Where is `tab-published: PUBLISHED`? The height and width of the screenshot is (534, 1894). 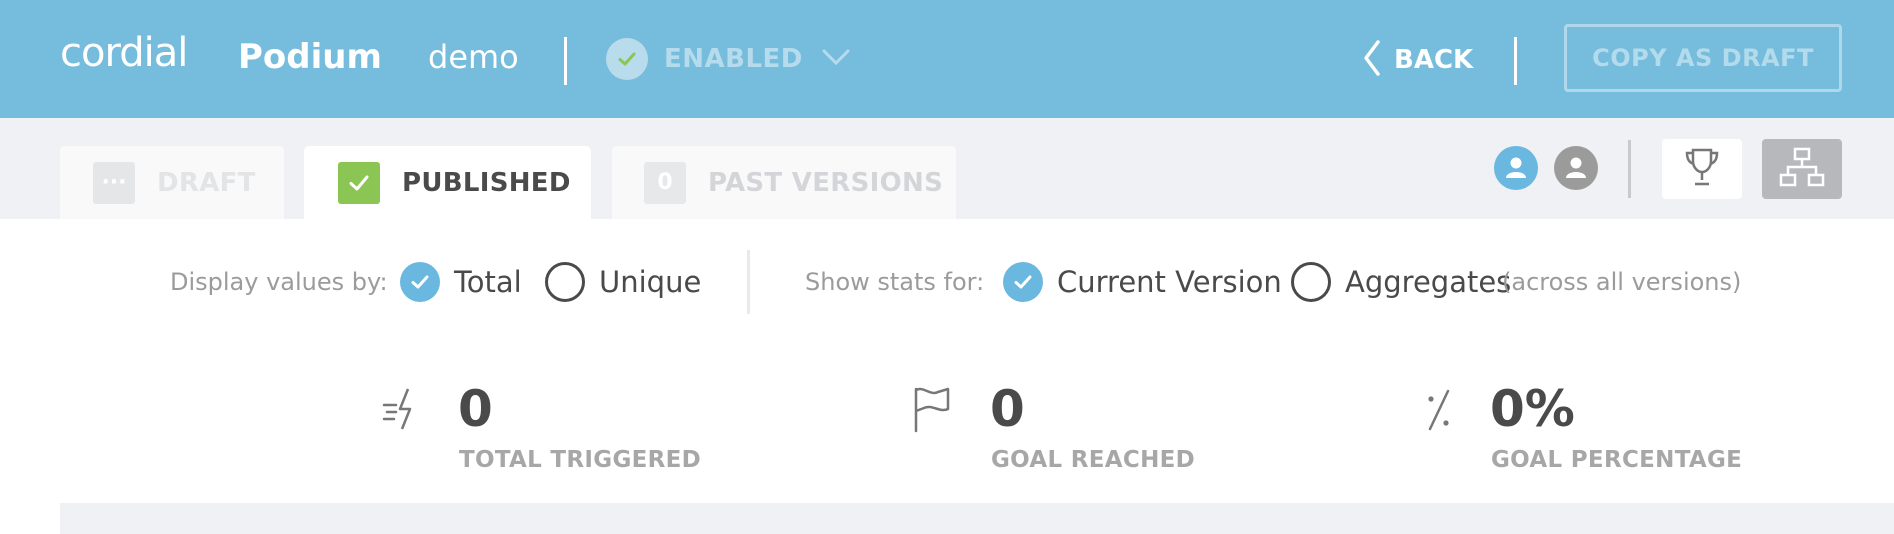
tab-published: PUBLISHED is located at coordinates (447, 182).